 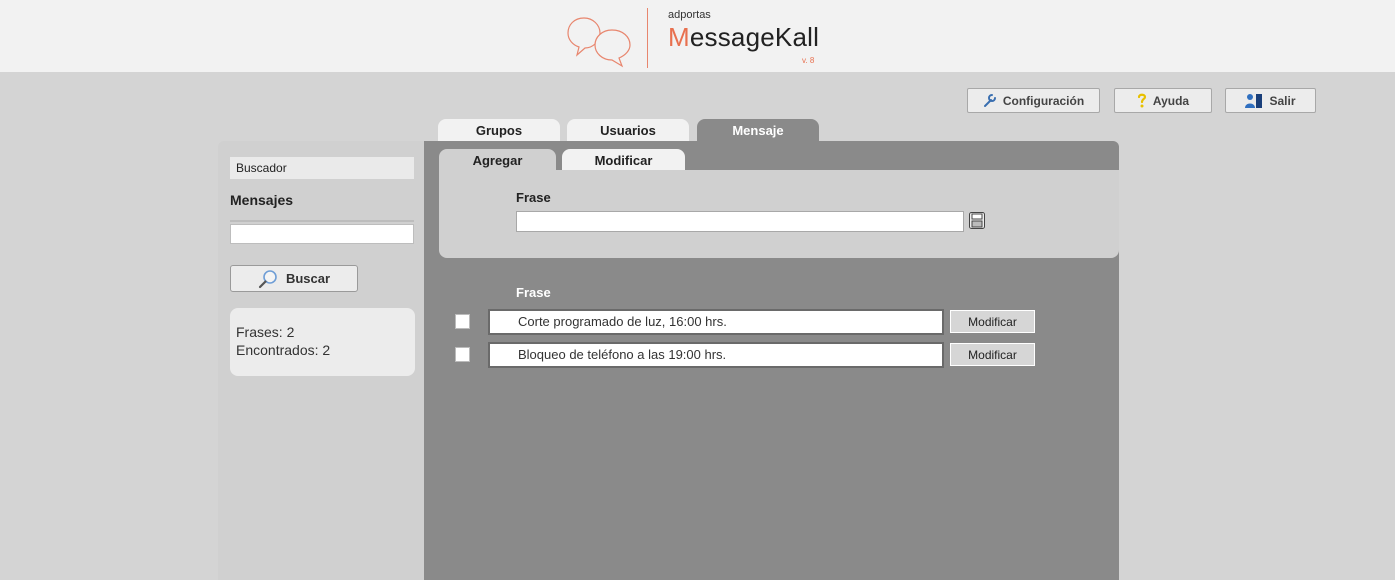 I want to click on exit-button-label: Salir, so click(x=1282, y=100).